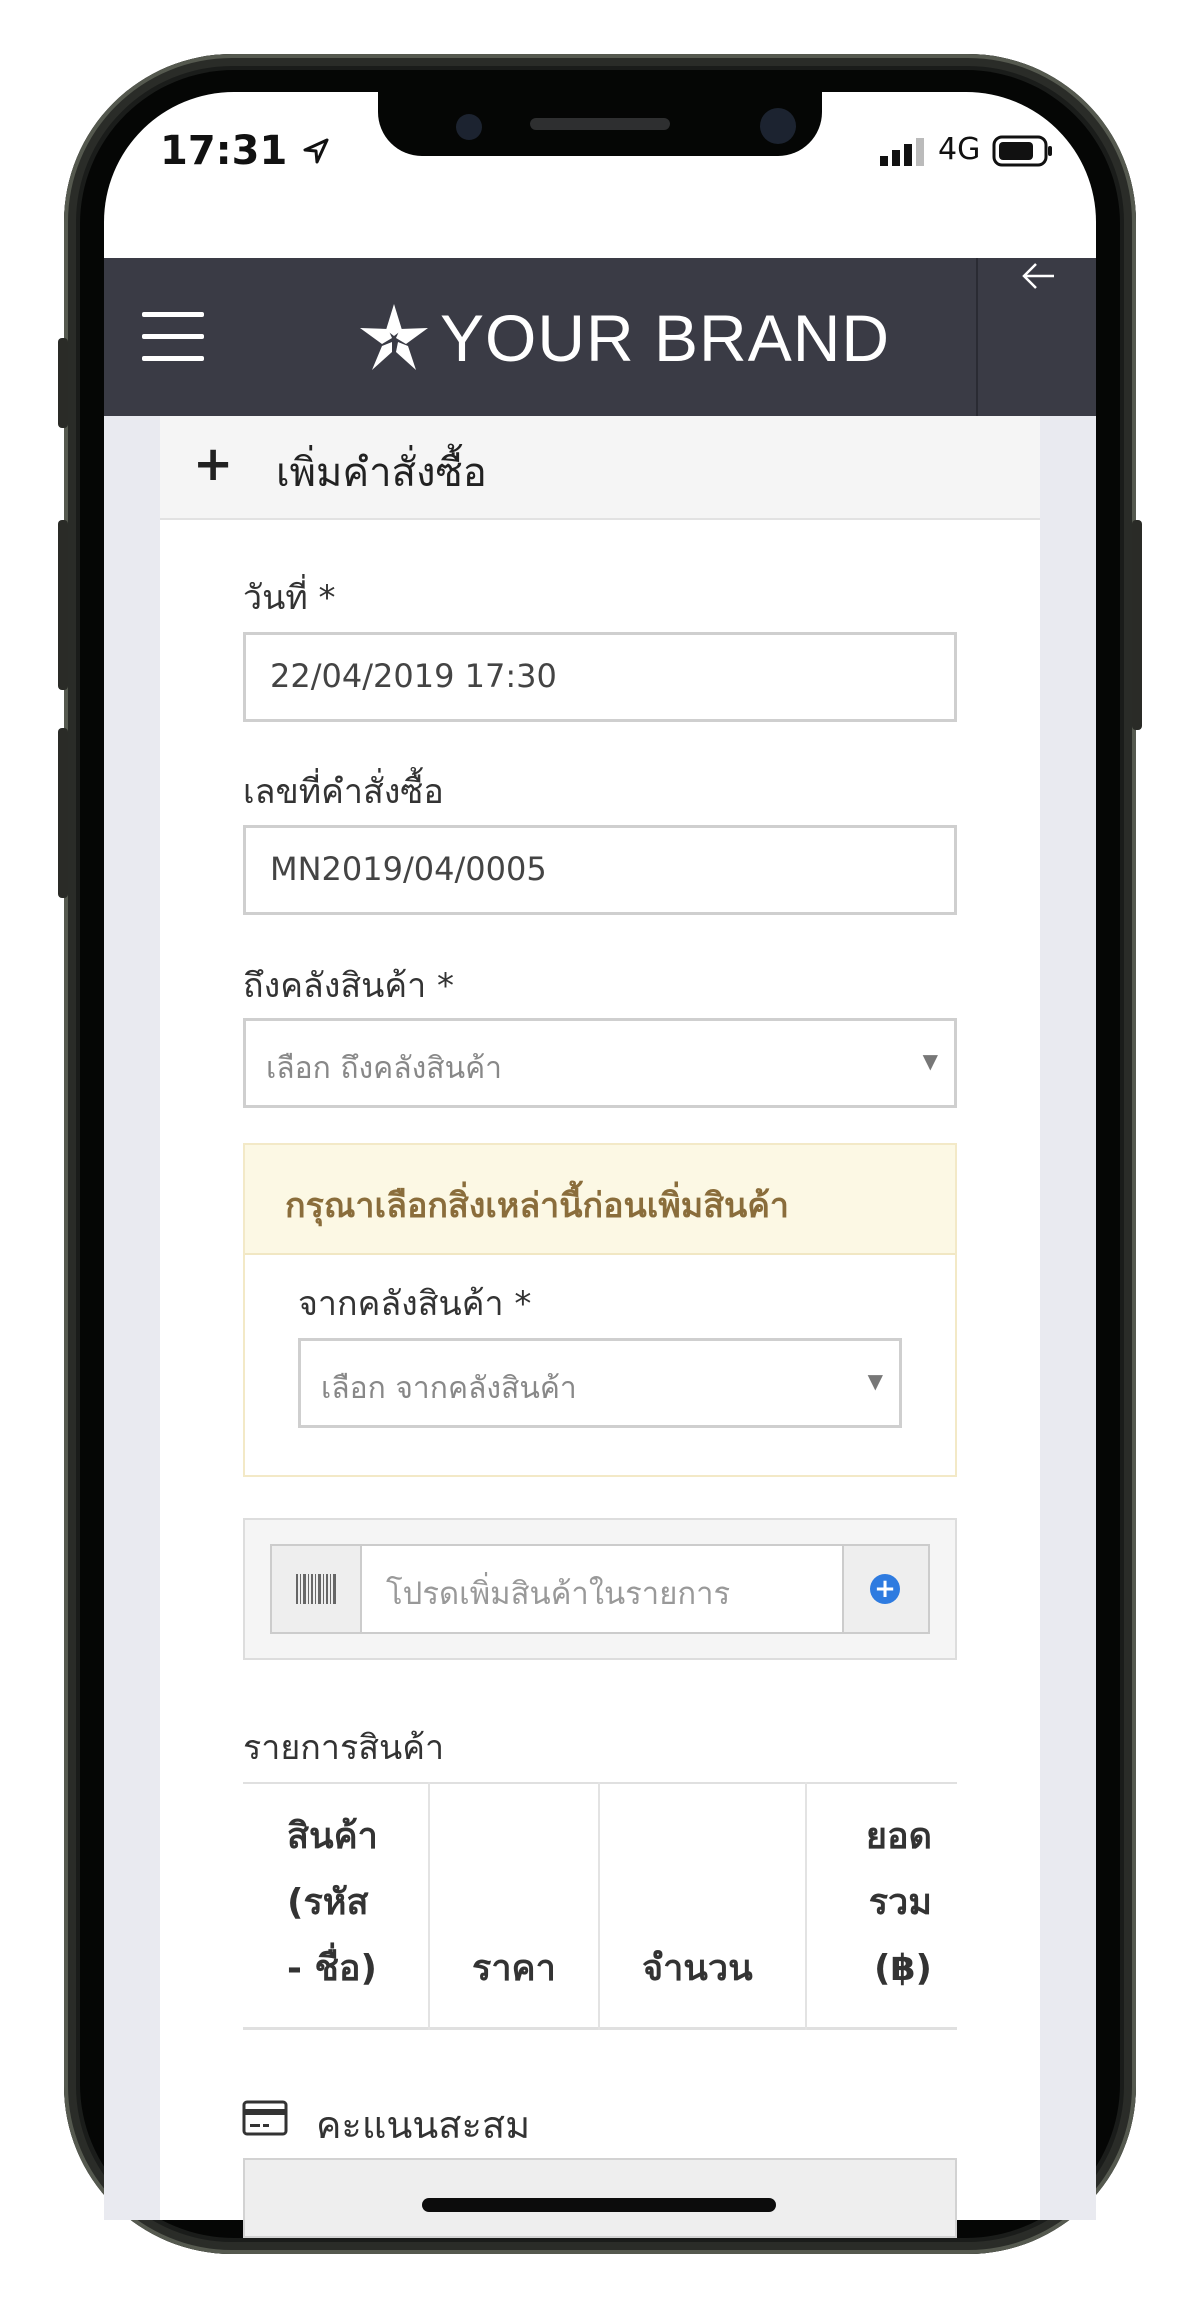 The width and height of the screenshot is (1200, 2300). I want to click on silent-switch, so click(63, 383).